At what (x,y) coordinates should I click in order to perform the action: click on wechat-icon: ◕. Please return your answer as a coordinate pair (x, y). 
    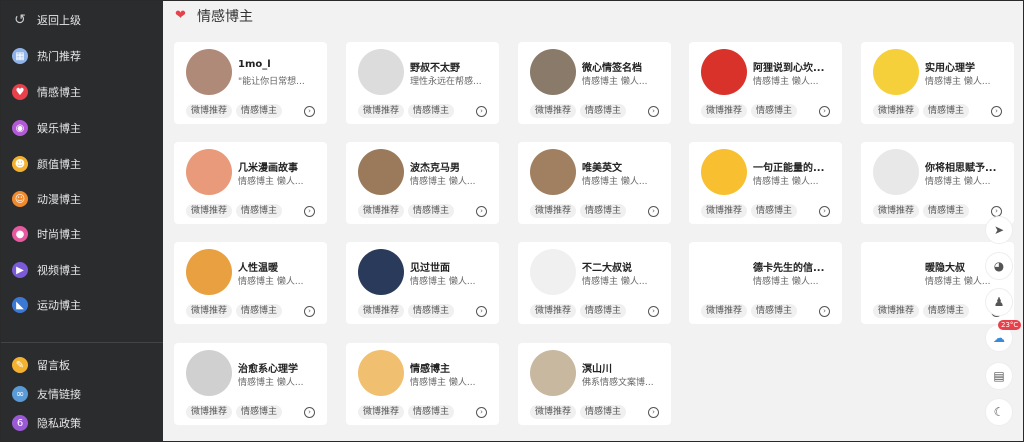
    Looking at the image, I should click on (999, 266).